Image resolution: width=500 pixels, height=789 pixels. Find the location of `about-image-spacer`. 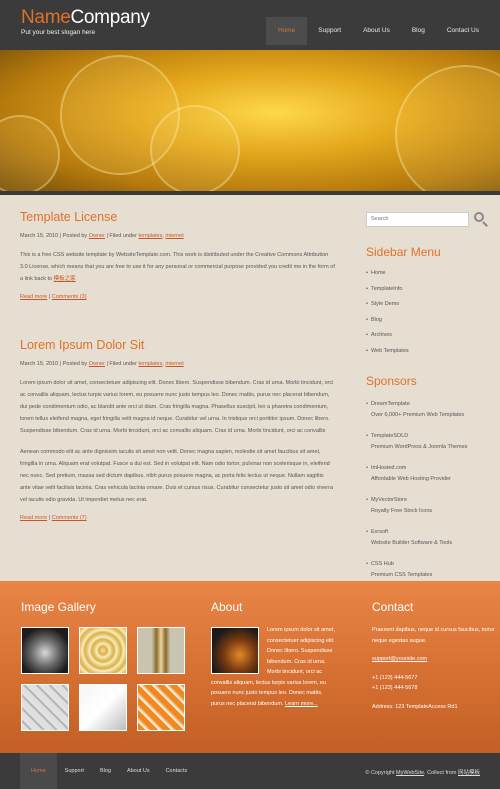

about-image-spacer is located at coordinates (239, 651).